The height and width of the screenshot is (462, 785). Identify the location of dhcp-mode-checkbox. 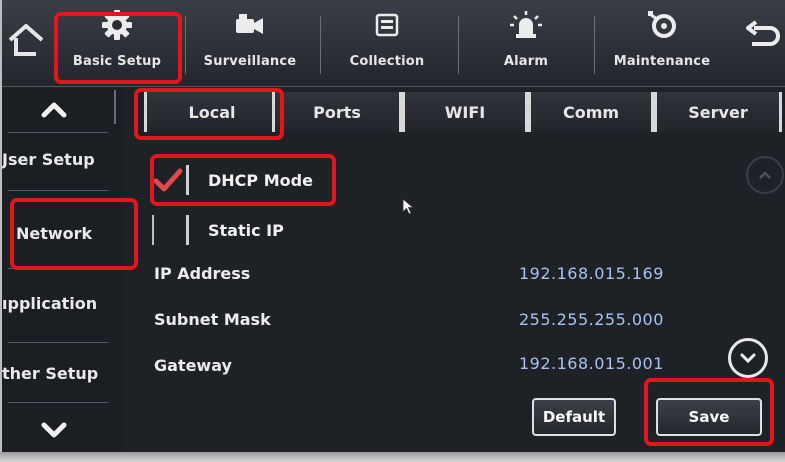
(170, 180).